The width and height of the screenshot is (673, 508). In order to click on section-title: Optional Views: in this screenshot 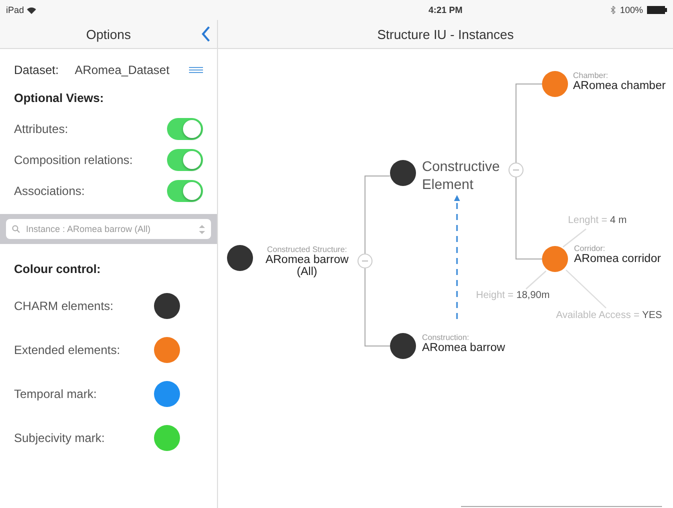, I will do `click(59, 98)`.